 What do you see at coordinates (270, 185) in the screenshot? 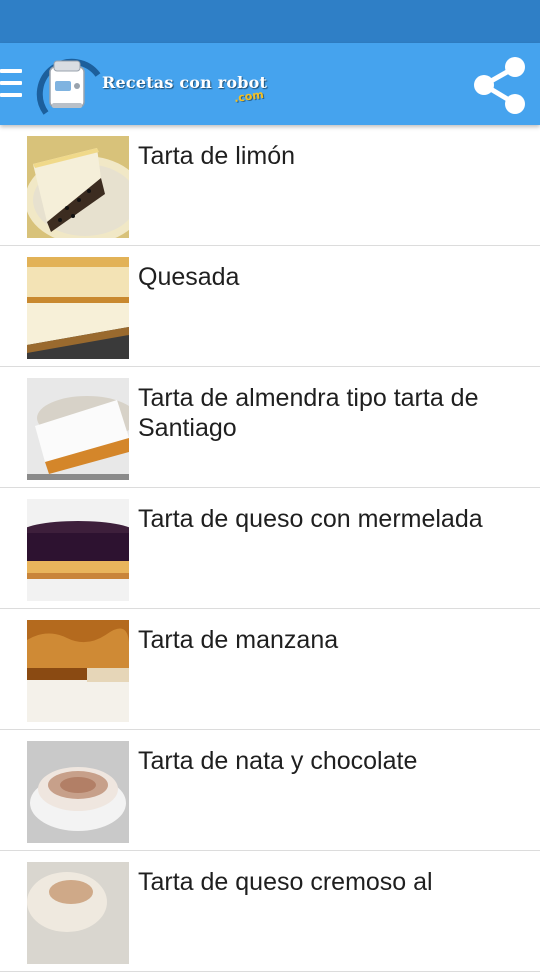
I see `list-item: Tarta de limón` at bounding box center [270, 185].